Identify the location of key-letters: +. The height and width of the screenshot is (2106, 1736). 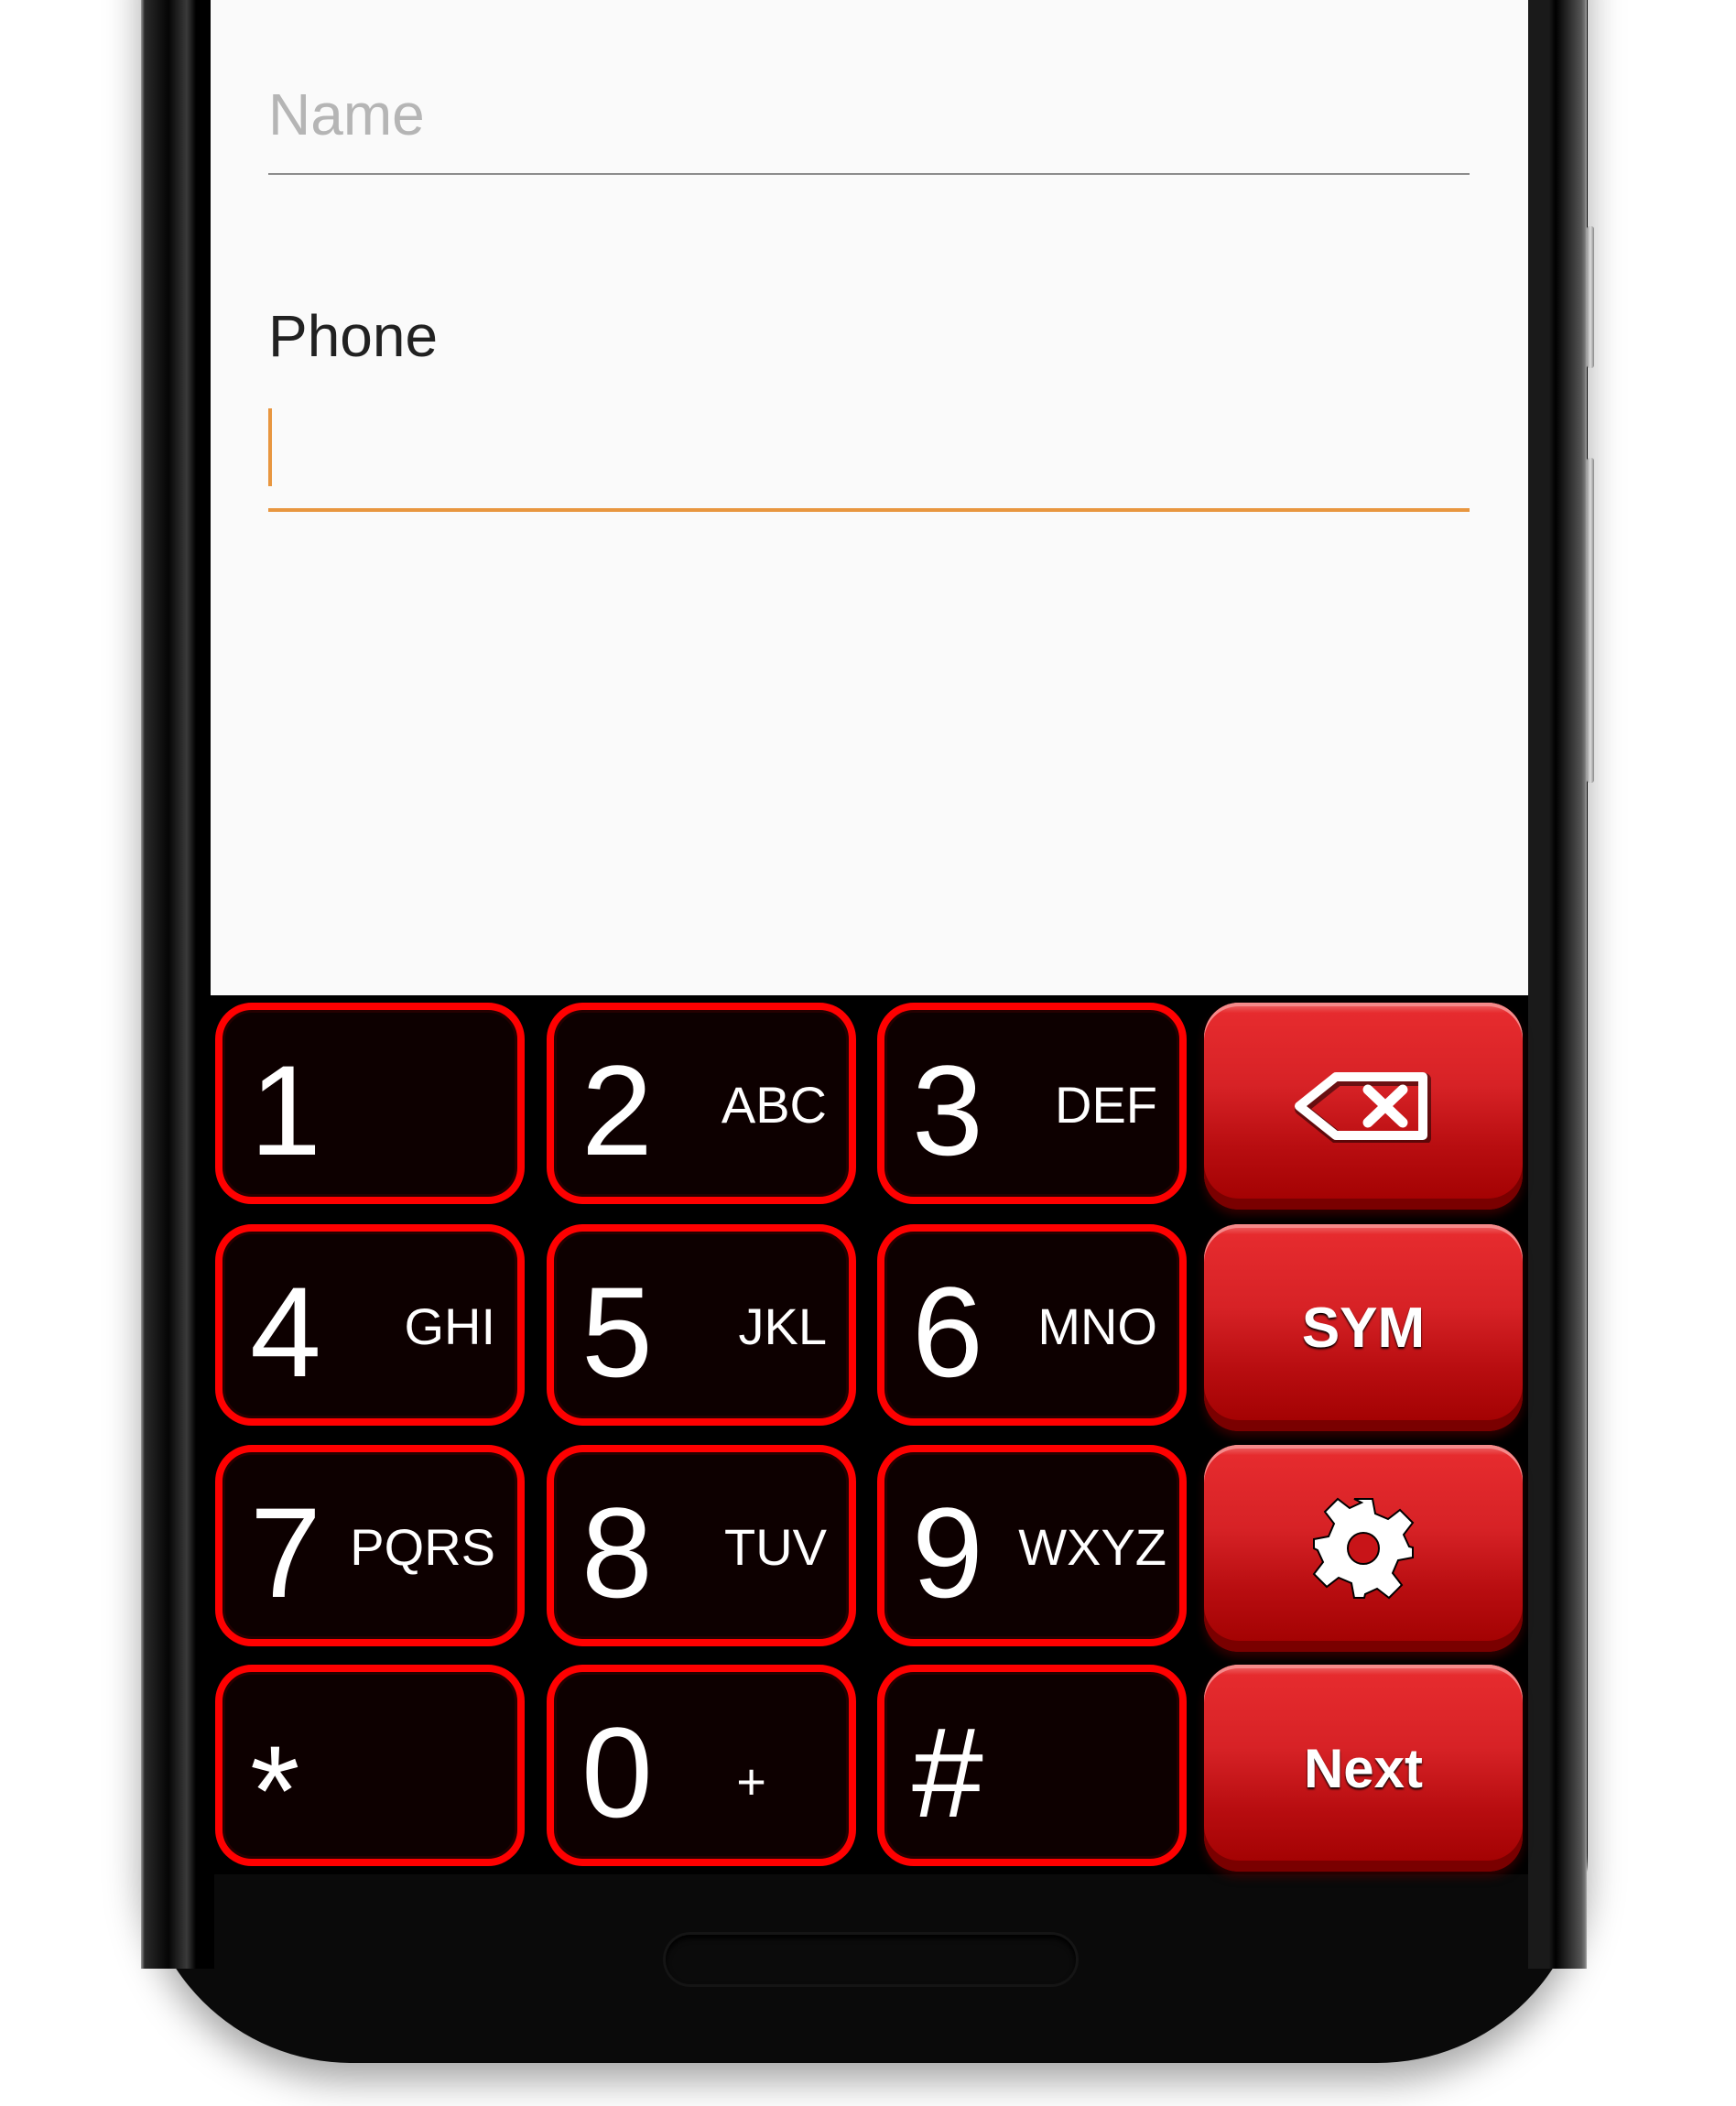
(751, 1781).